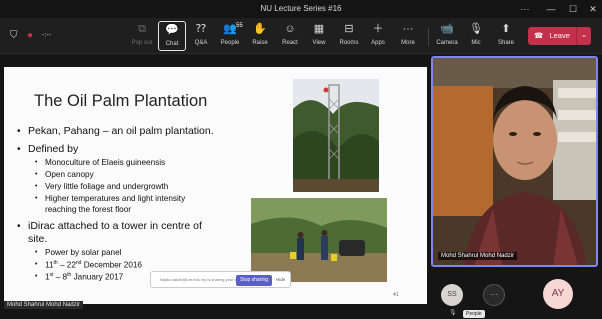 The width and height of the screenshot is (602, 319). Describe the element at coordinates (260, 29) in the screenshot. I see `raise-hand-icon: ✋` at that location.